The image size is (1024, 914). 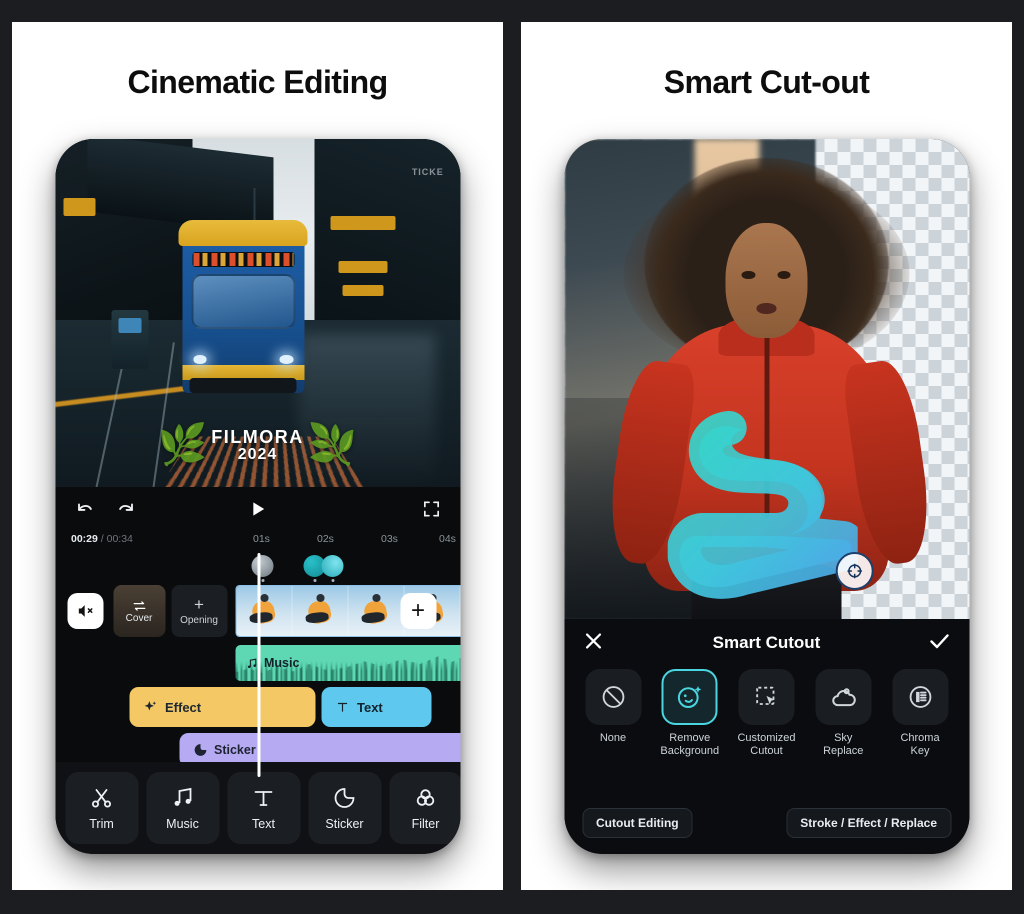 I want to click on tool-filter: Filter, so click(x=424, y=808).